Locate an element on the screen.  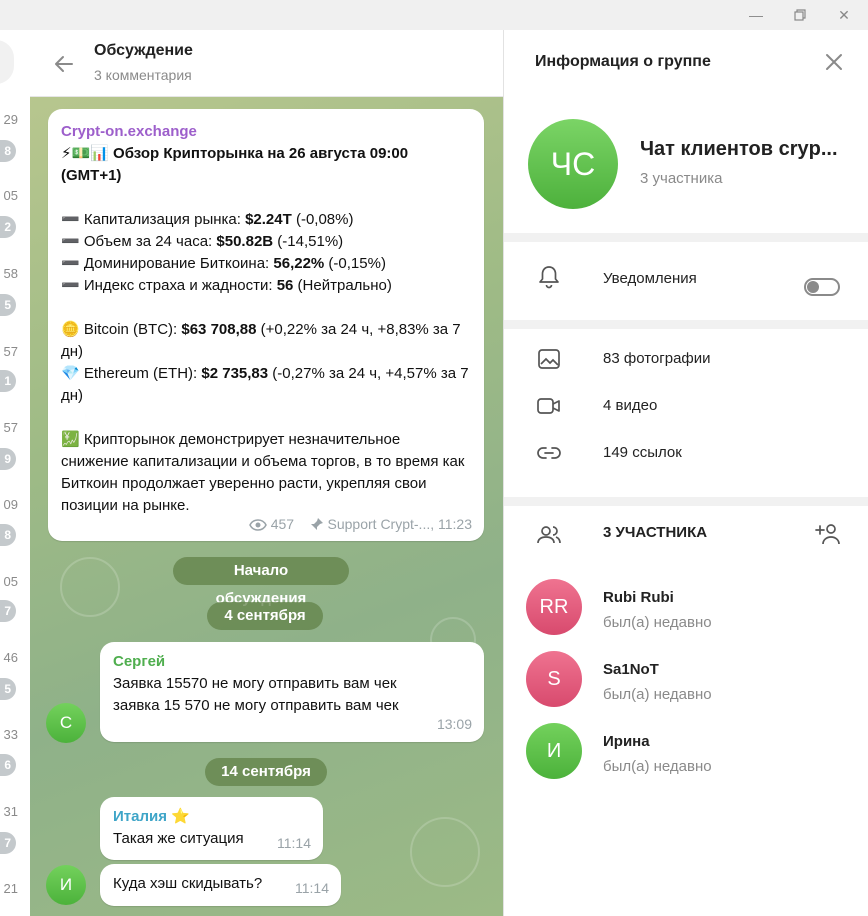
member-name: Ирина is located at coordinates (626, 741).